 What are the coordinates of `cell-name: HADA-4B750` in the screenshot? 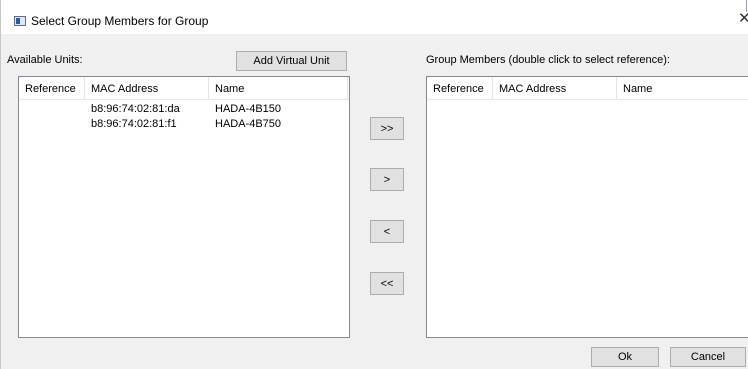 It's located at (248, 124).